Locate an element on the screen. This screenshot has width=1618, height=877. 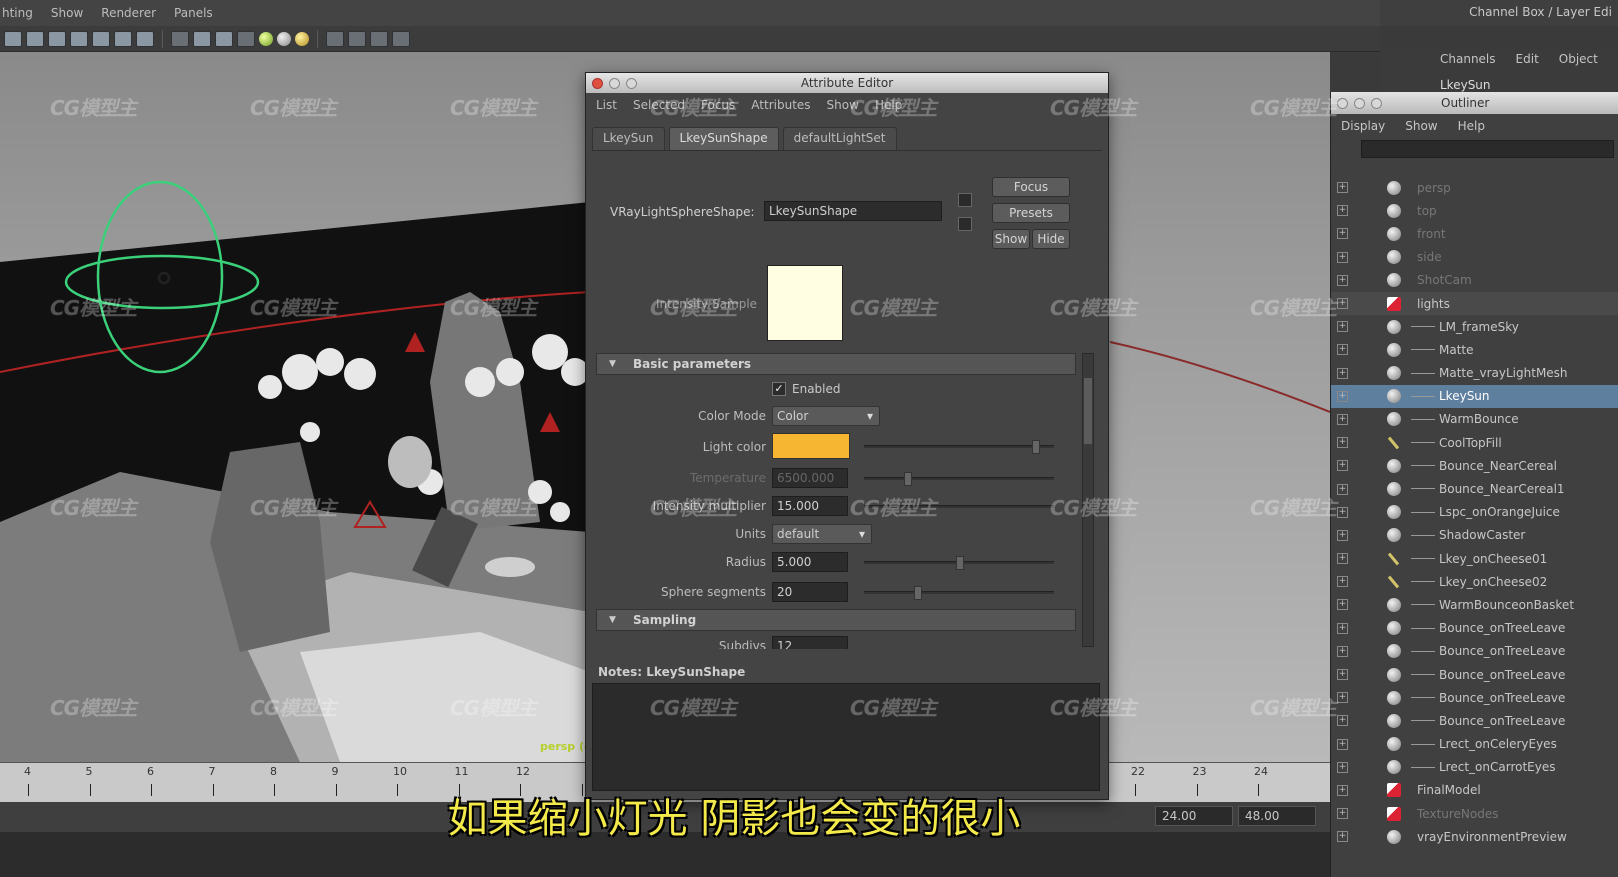
light-color-swatch is located at coordinates (811, 446).